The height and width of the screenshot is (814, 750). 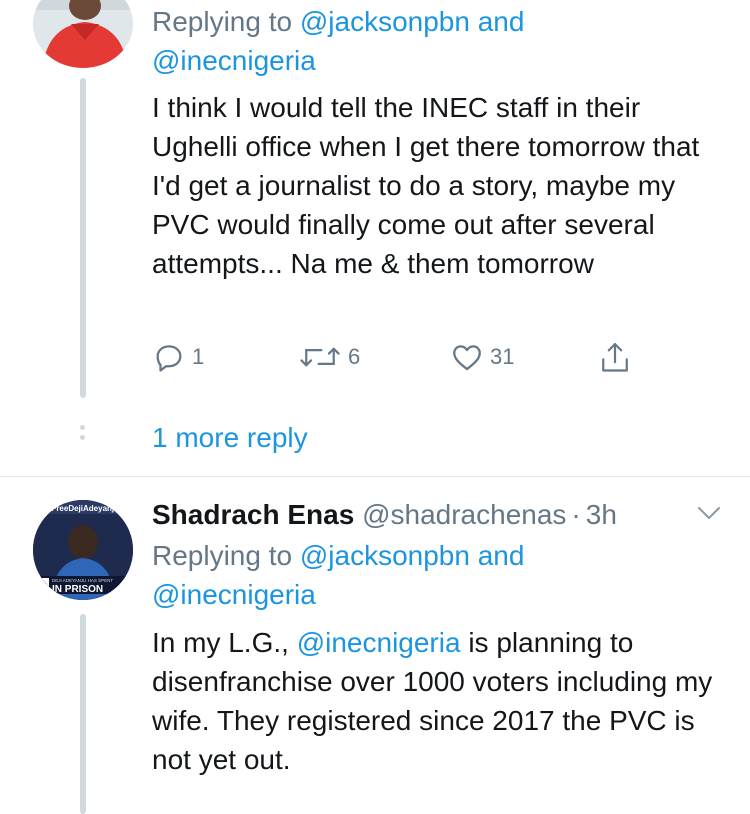 I want to click on display-name: Shadrach Enas, so click(x=253, y=514).